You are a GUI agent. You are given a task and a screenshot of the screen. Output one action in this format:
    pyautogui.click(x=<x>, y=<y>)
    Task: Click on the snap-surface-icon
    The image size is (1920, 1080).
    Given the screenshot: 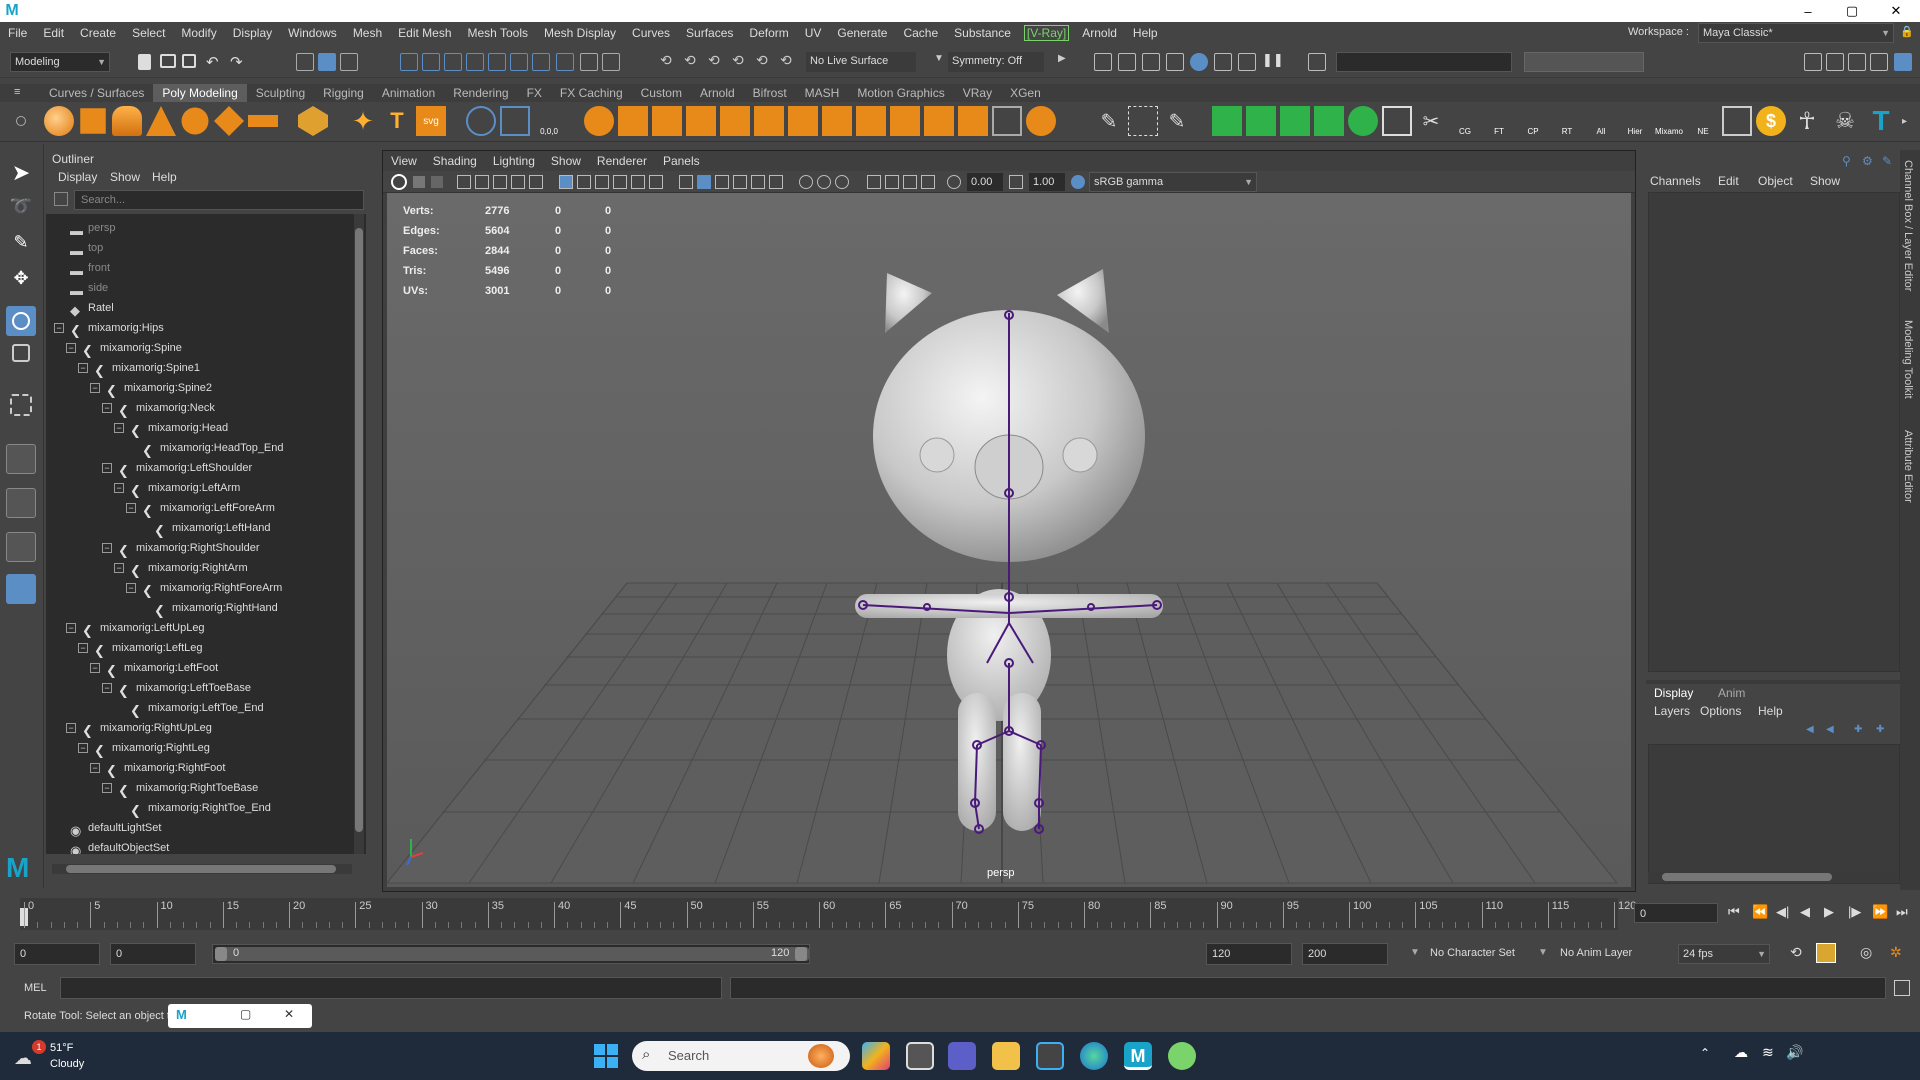 What is the action you would take?
    pyautogui.click(x=497, y=62)
    